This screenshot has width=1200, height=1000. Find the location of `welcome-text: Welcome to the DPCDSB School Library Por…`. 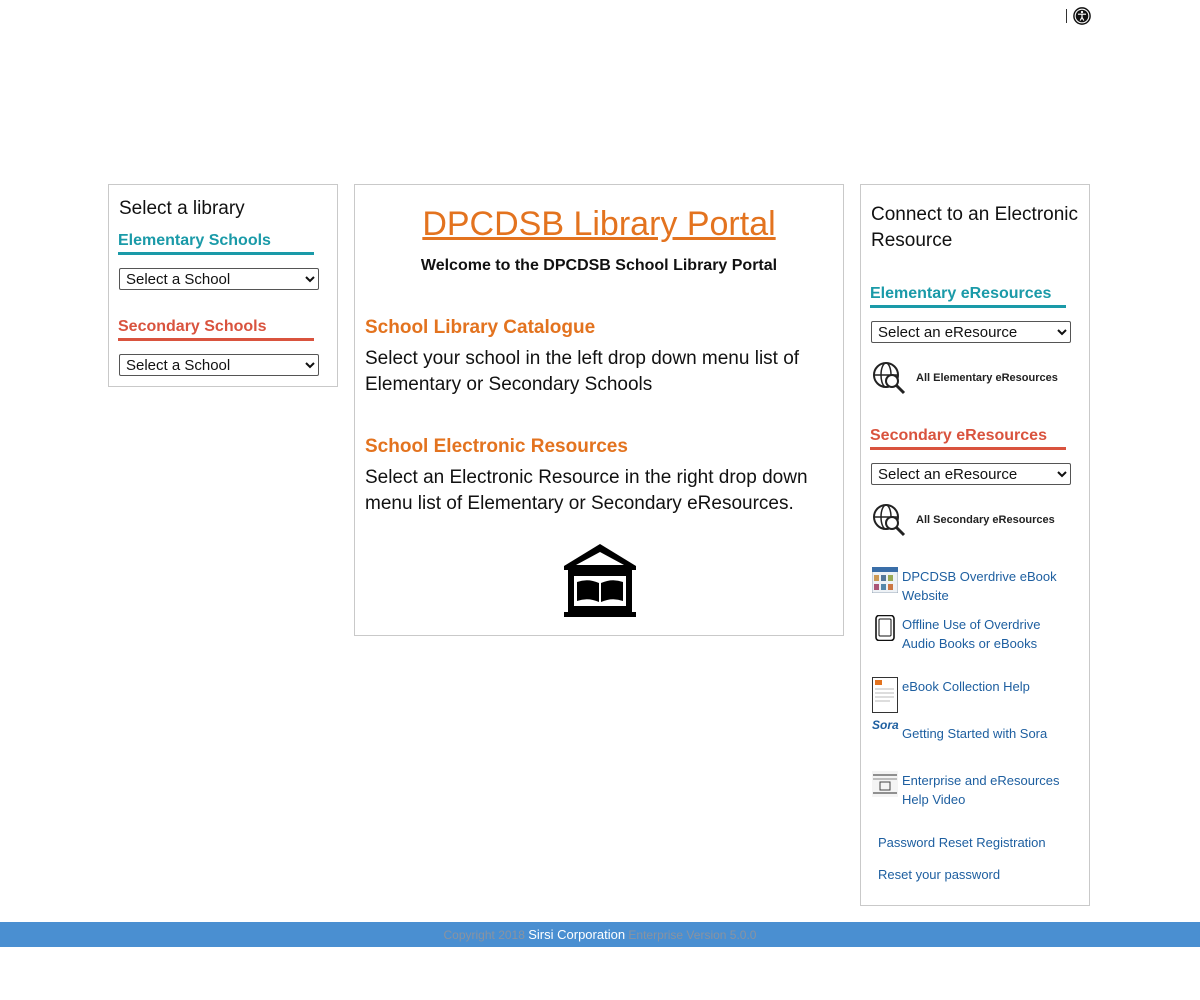

welcome-text: Welcome to the DPCDSB School Library Por… is located at coordinates (599, 265).